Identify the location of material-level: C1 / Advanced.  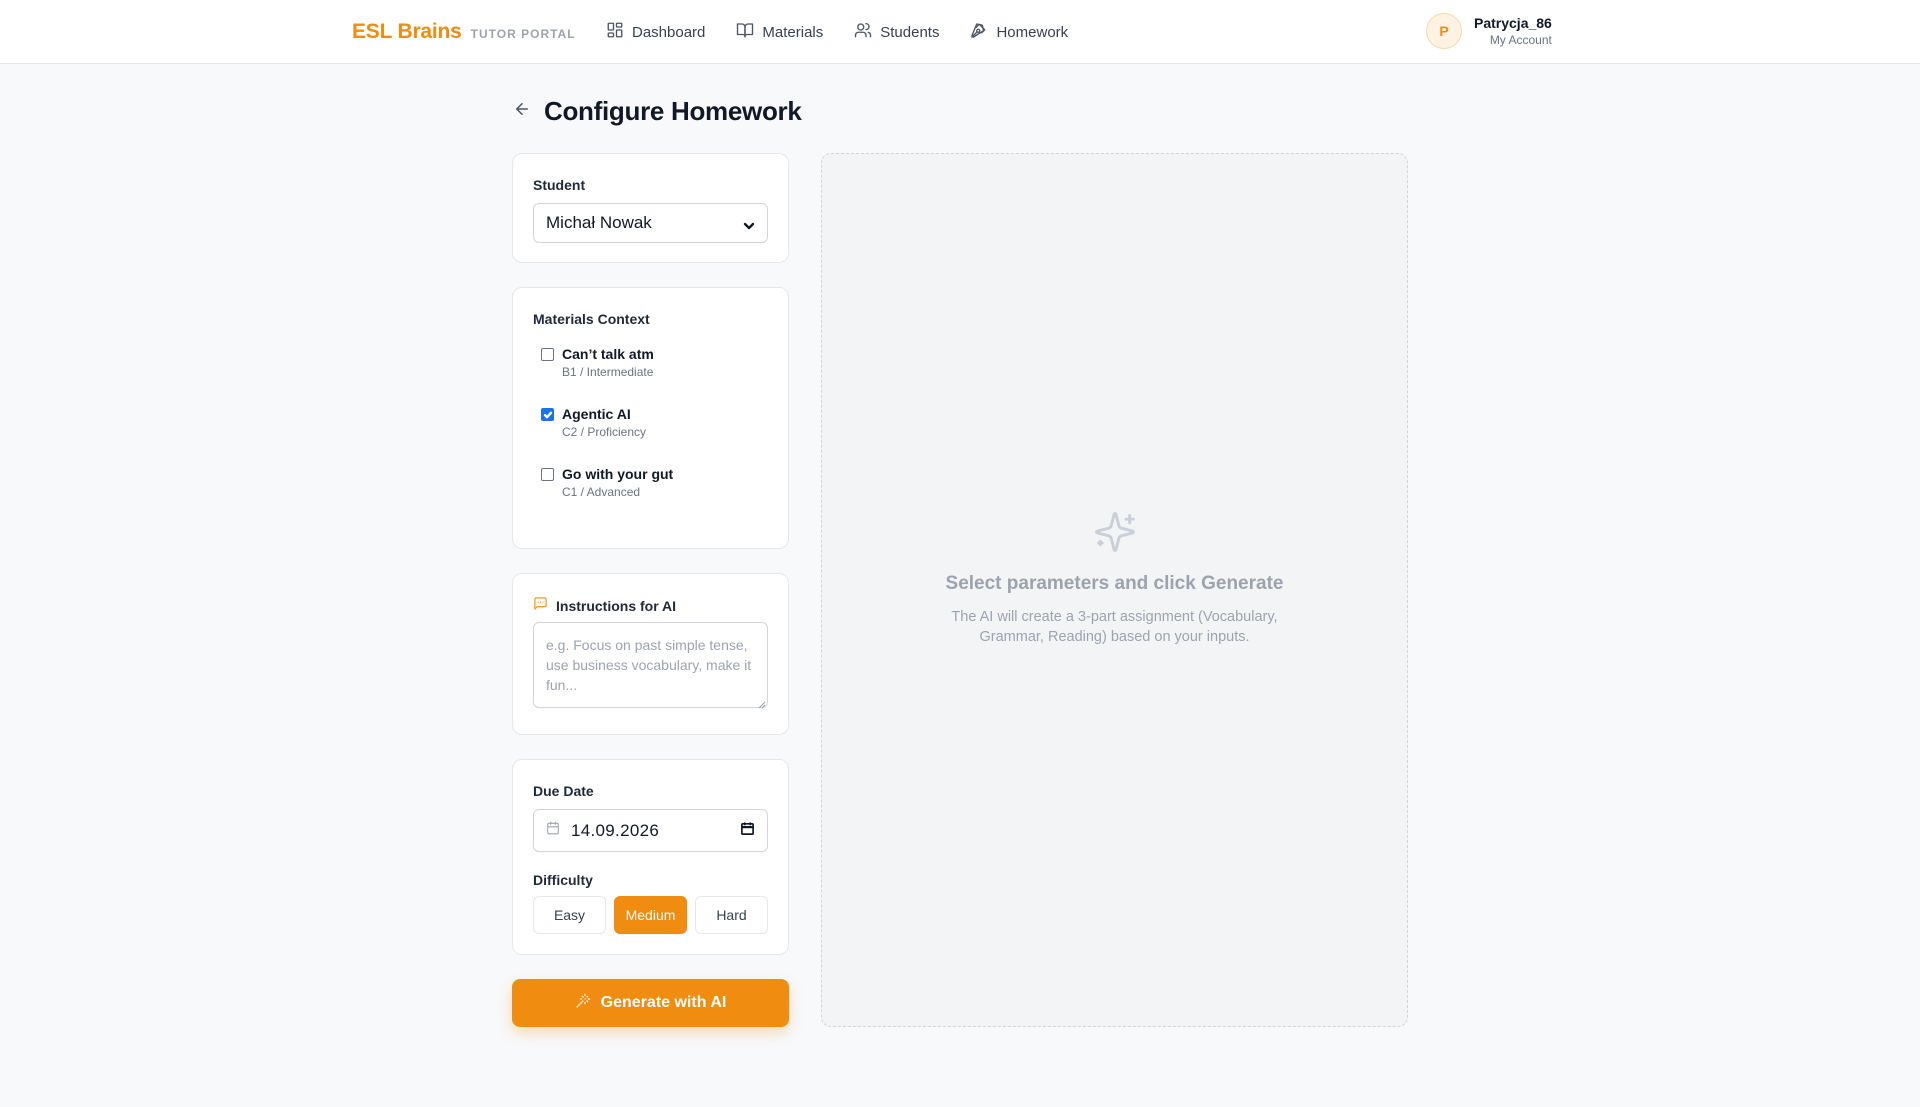
(601, 492).